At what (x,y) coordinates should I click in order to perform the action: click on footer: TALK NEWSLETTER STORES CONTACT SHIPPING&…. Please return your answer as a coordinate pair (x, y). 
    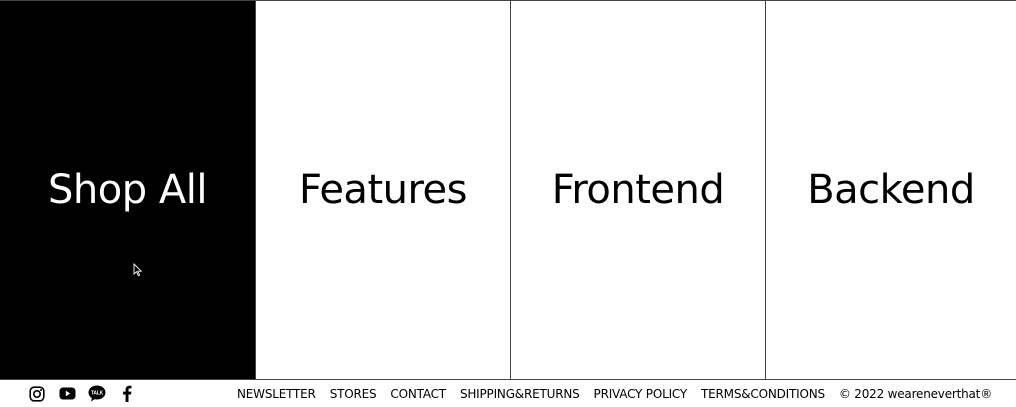
    Looking at the image, I should click on (508, 393).